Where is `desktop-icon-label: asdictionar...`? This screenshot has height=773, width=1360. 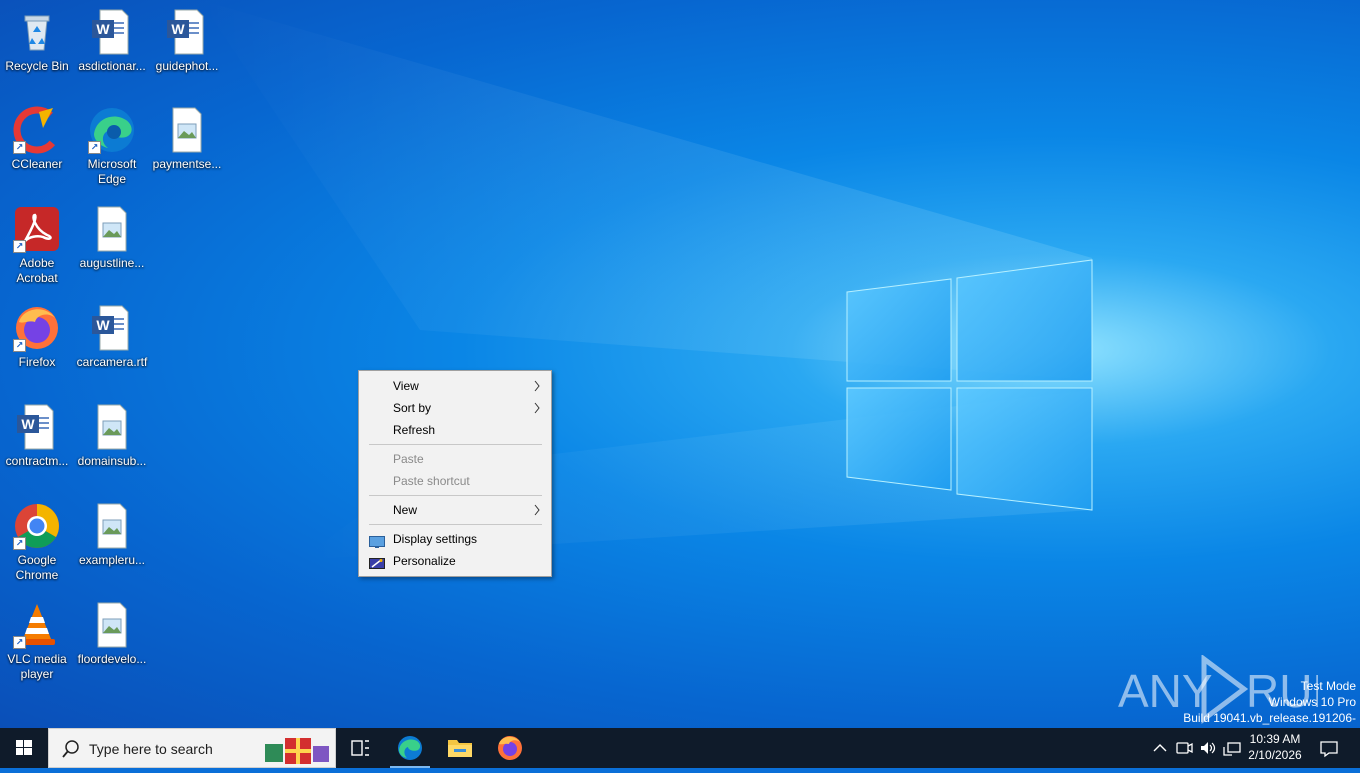 desktop-icon-label: asdictionar... is located at coordinates (112, 66).